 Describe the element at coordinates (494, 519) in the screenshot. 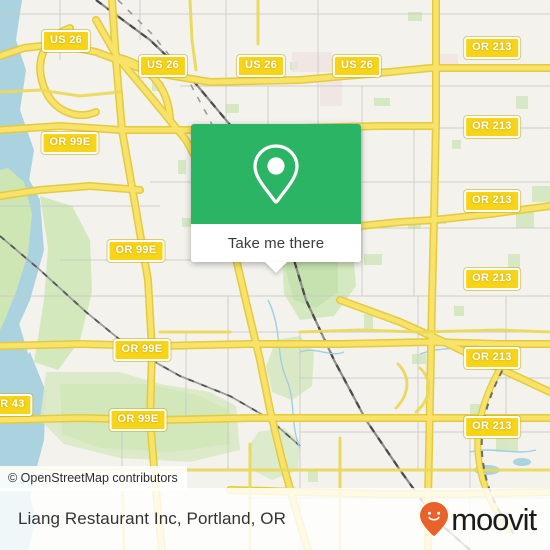

I see `moovit-wordmark: moovit` at that location.